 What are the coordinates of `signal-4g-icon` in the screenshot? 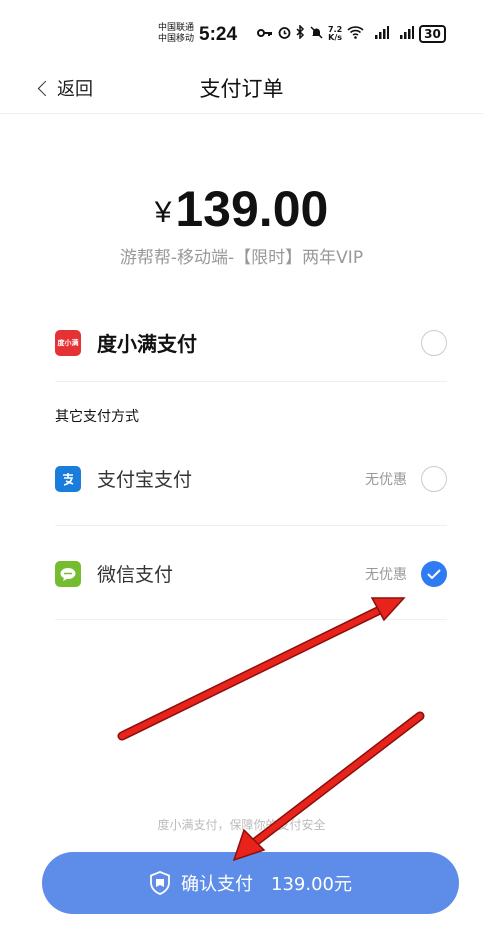 It's located at (404, 34).